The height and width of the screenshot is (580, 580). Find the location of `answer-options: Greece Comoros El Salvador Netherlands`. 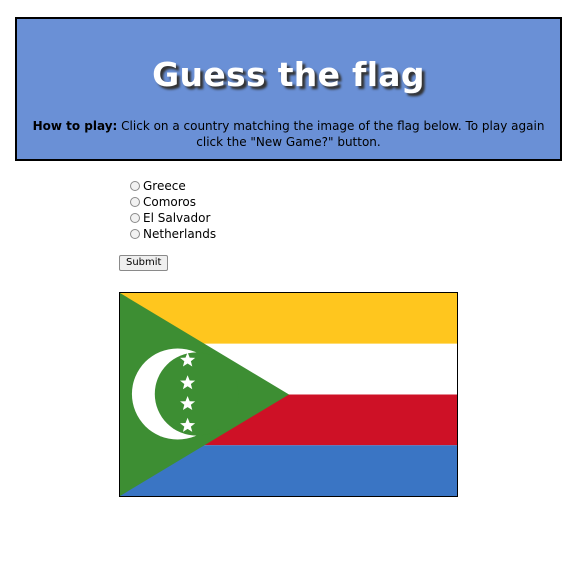

answer-options: Greece Comoros El Salvador Netherlands is located at coordinates (173, 210).